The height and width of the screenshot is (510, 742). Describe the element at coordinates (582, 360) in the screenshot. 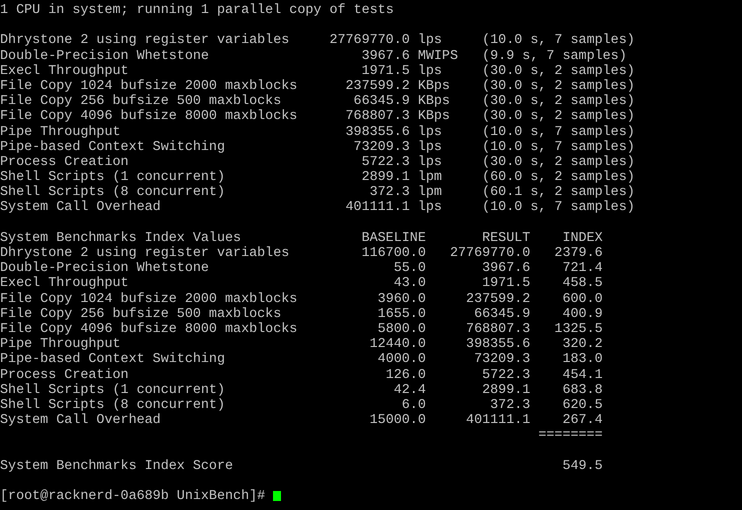

I see `index-value: 183.0` at that location.